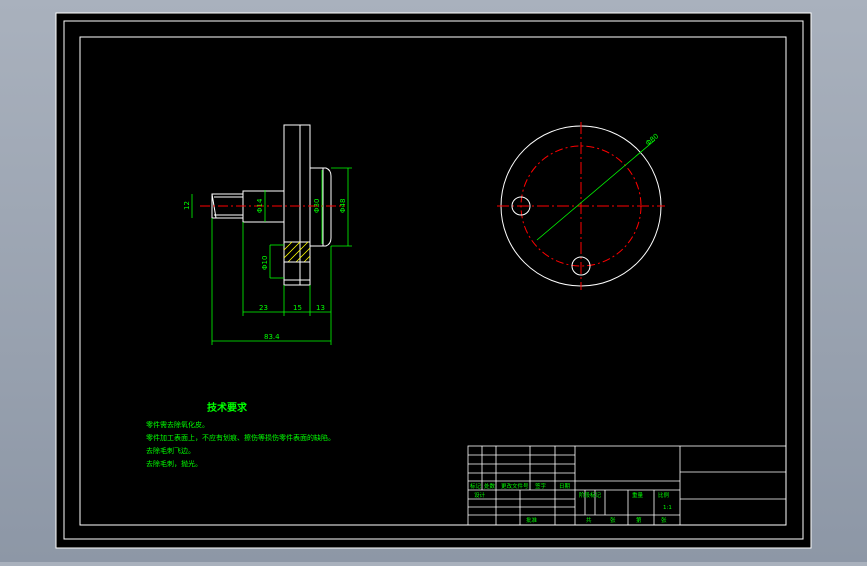 The image size is (867, 566). I want to click on notes-line-3: 去除毛刺飞边。, so click(170, 450).